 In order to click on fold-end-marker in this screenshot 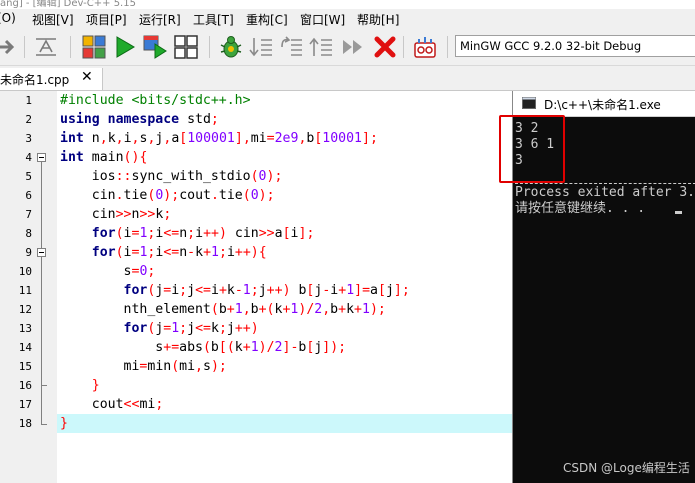, I will do `click(44, 424)`.